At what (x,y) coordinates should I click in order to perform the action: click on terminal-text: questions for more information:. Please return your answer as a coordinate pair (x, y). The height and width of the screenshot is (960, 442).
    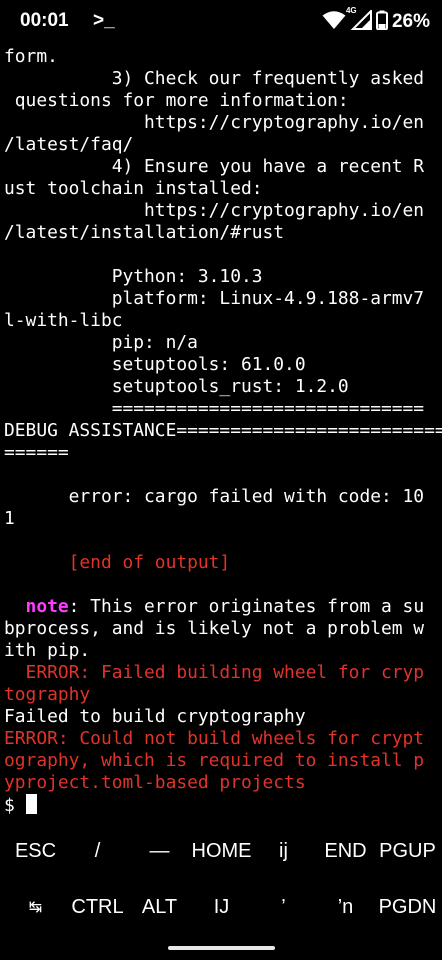
    Looking at the image, I should click on (176, 100).